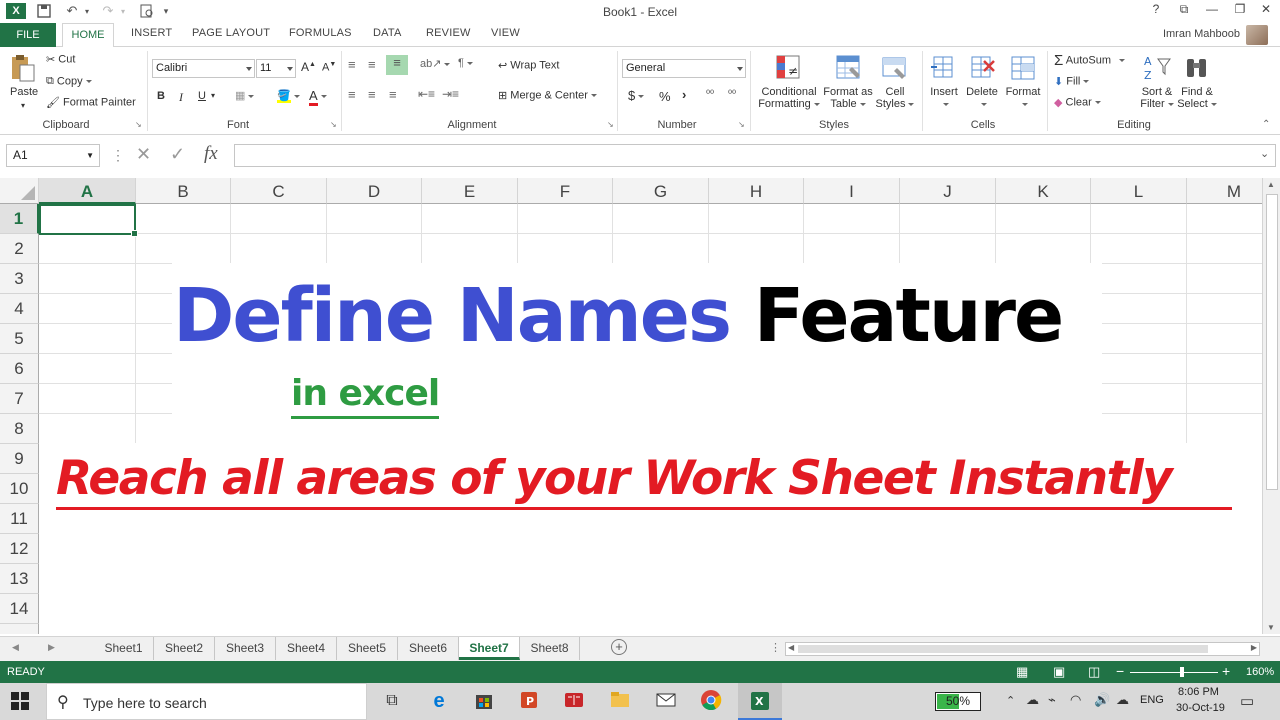  What do you see at coordinates (732, 94) in the screenshot?
I see `decrease-decimal-icon: ⁰⁰` at bounding box center [732, 94].